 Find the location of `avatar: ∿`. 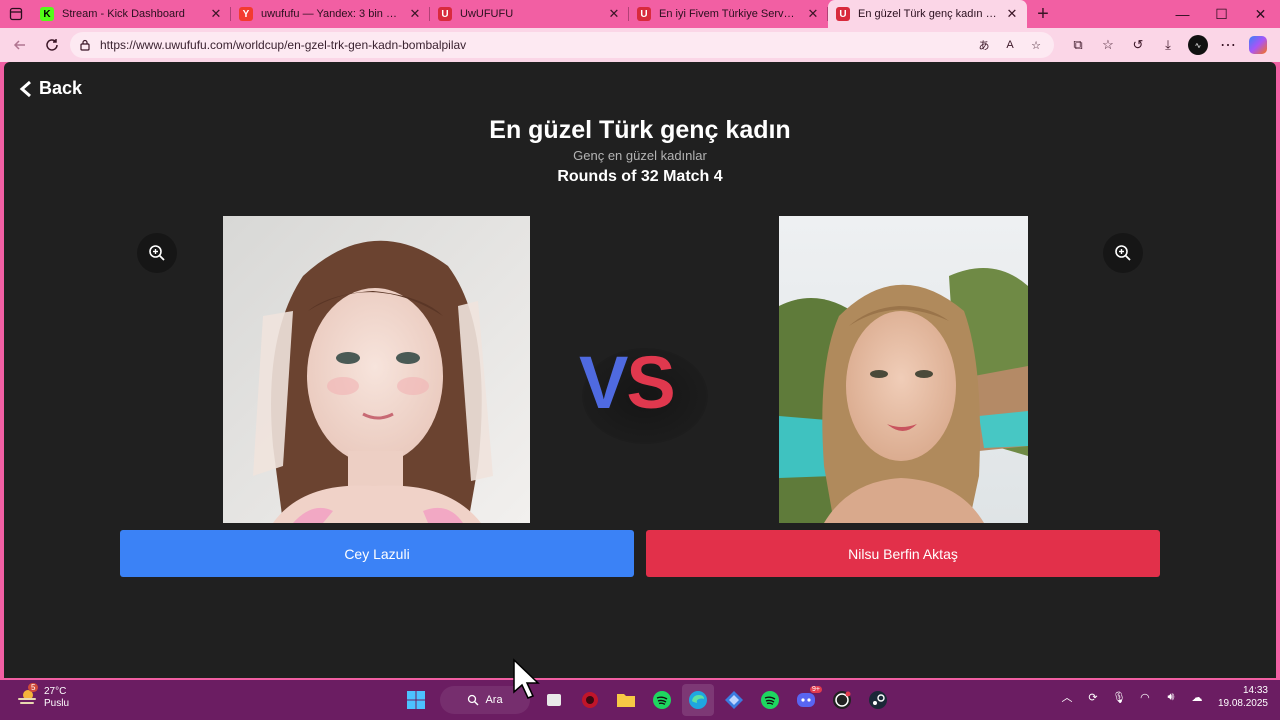

avatar: ∿ is located at coordinates (1198, 45).